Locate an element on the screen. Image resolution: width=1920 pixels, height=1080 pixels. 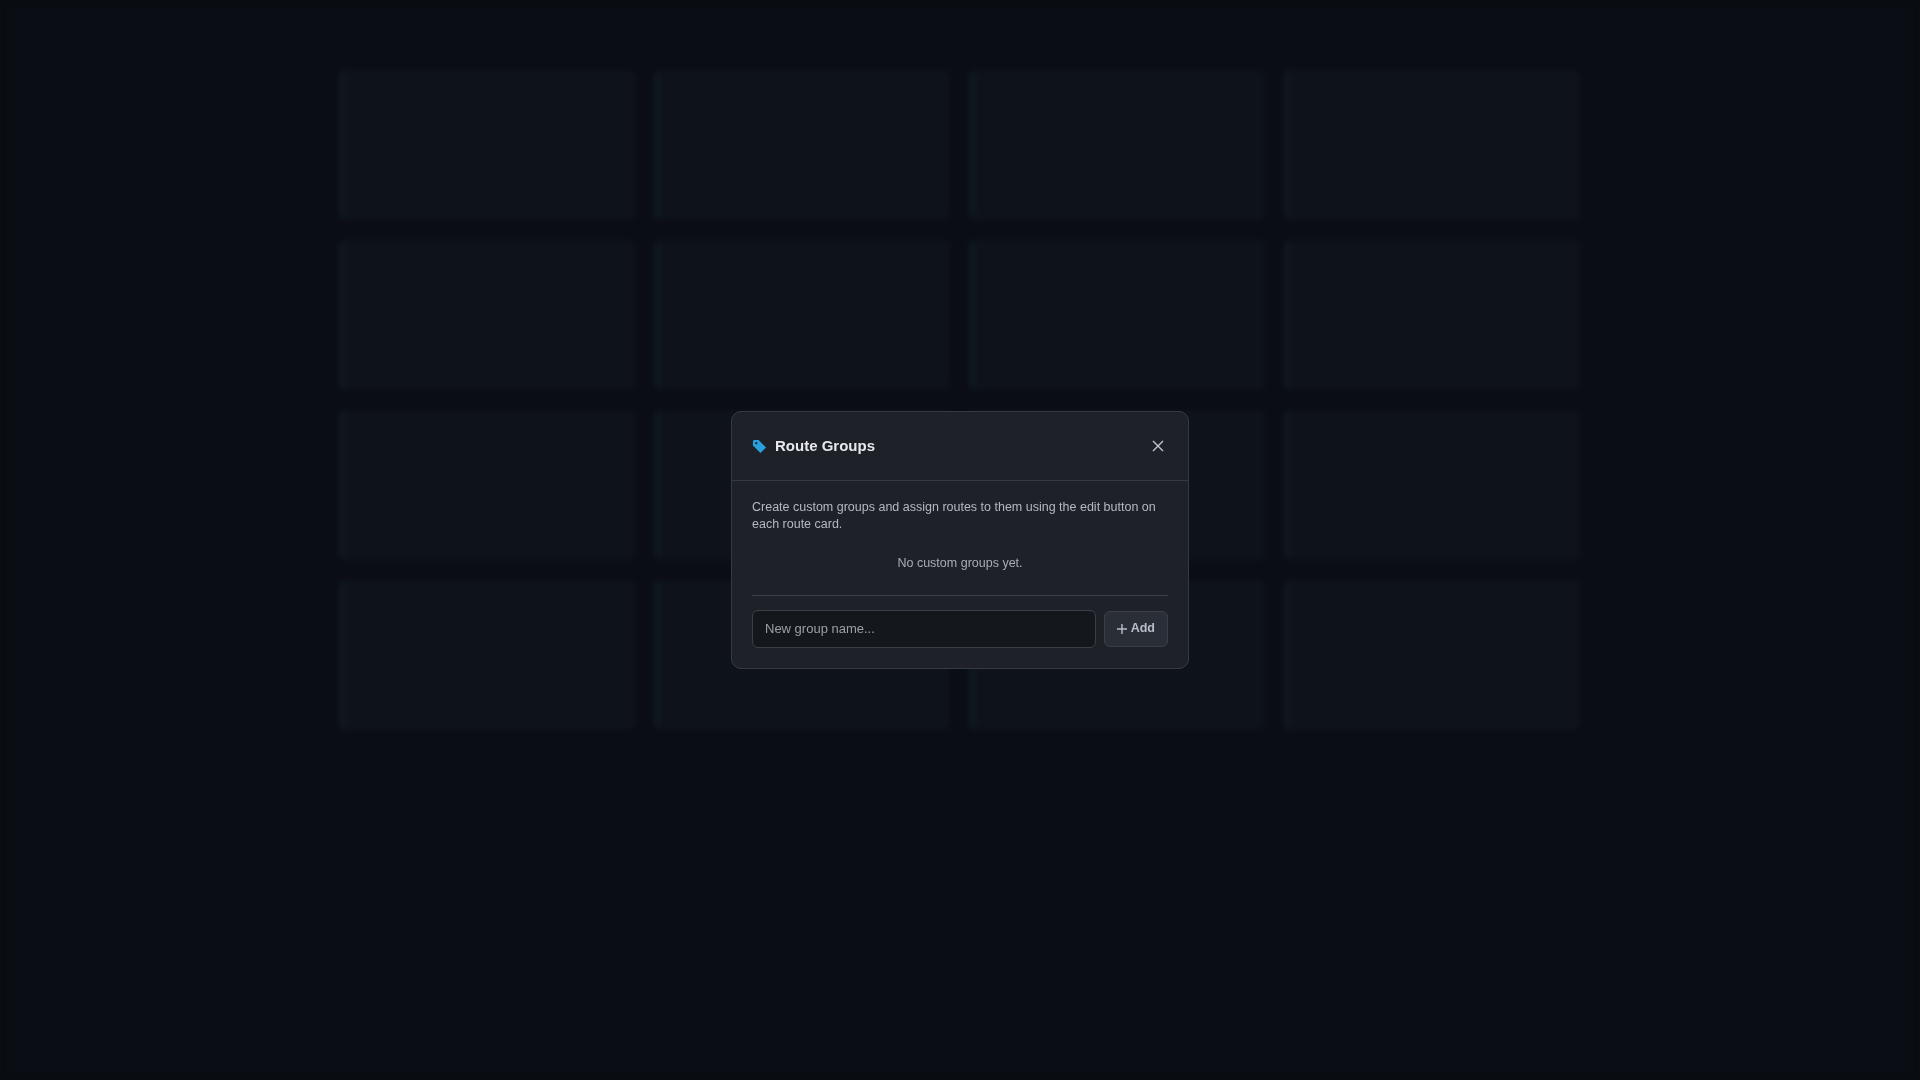
add-button: Add is located at coordinates (1135, 628).